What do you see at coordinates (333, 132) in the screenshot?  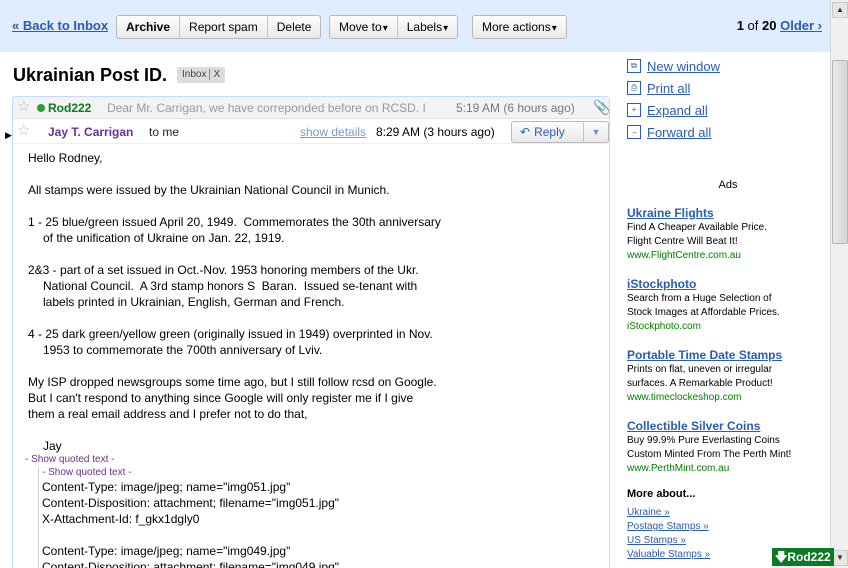 I see `show-details-link: show details` at bounding box center [333, 132].